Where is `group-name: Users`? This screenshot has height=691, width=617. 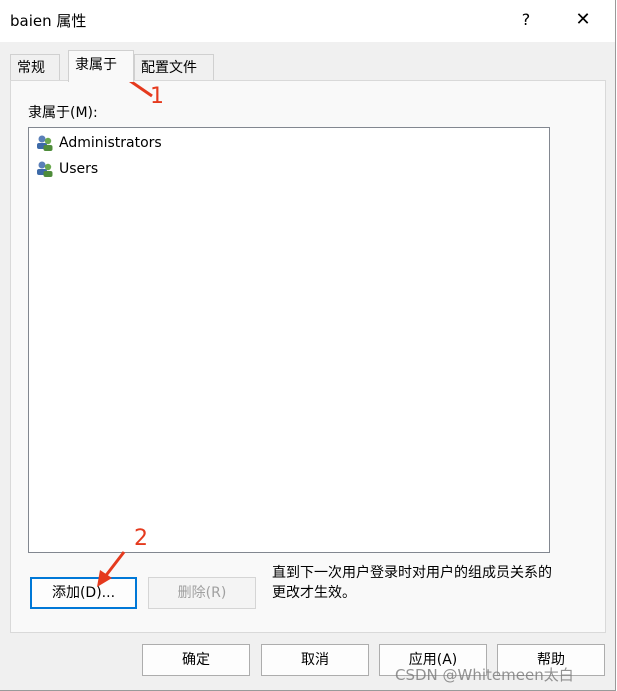 group-name: Users is located at coordinates (79, 169).